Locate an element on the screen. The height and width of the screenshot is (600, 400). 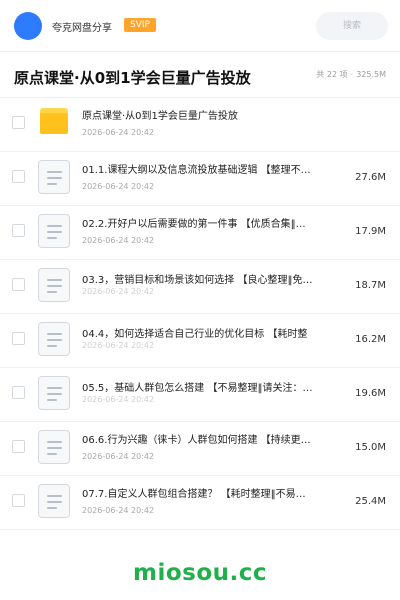
item-size: 17.9M is located at coordinates (370, 231).